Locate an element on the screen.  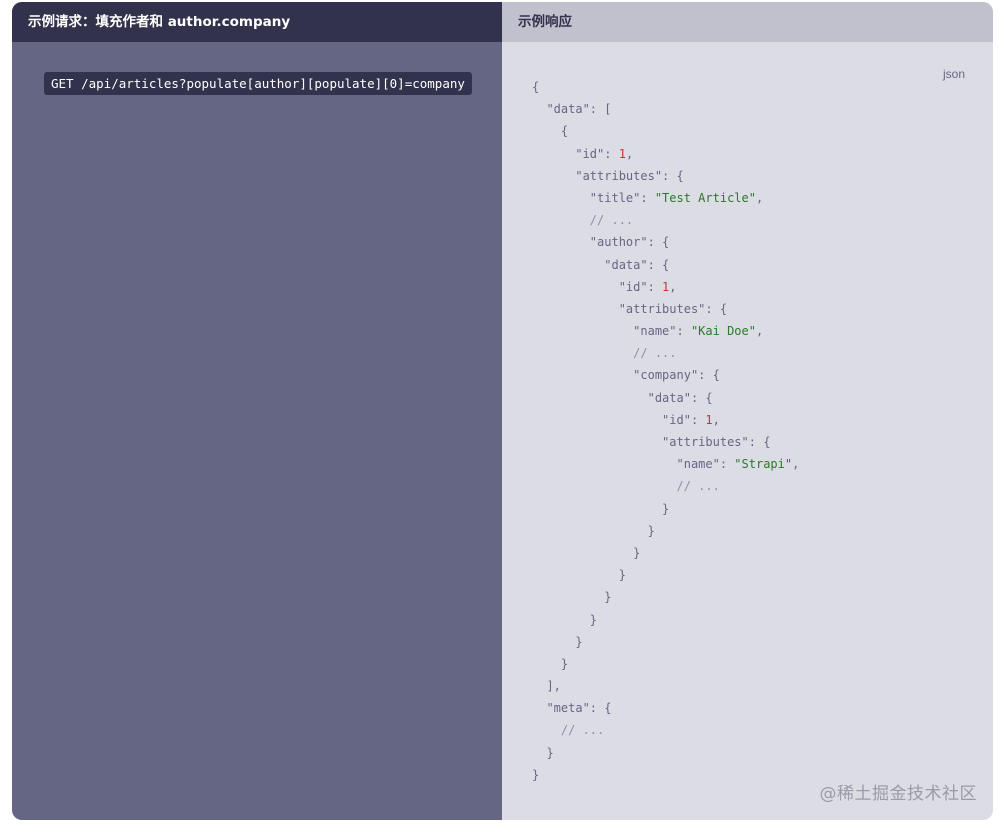
code-token: "author": { is located at coordinates (601, 242).